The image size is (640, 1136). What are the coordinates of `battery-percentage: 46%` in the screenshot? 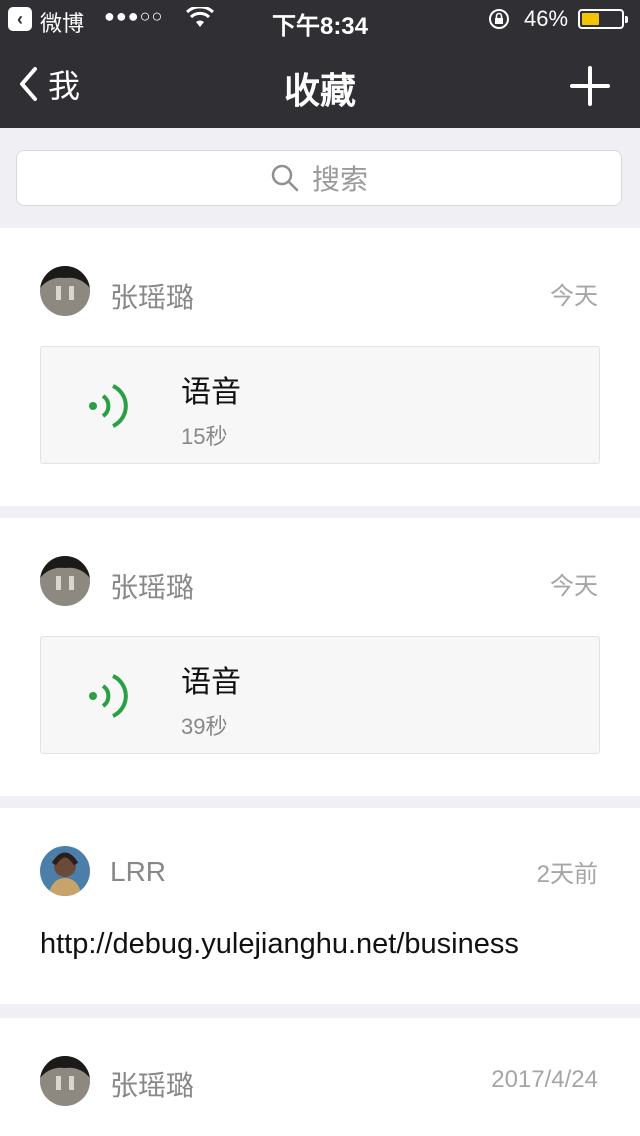 It's located at (546, 18).